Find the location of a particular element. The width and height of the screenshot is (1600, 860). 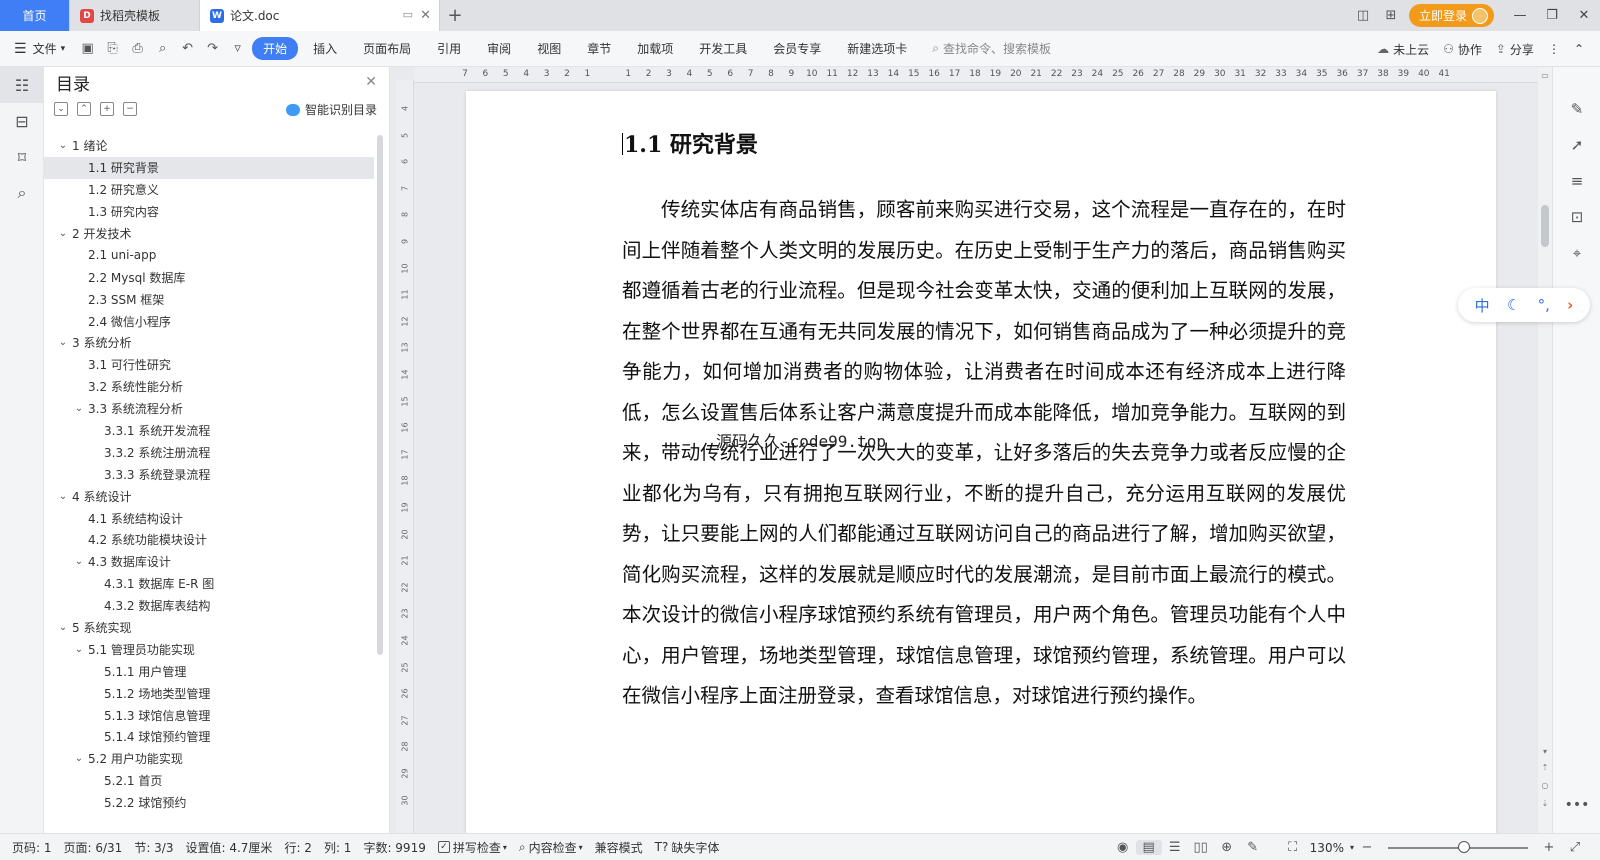

menu-view: 视图 is located at coordinates (549, 48).